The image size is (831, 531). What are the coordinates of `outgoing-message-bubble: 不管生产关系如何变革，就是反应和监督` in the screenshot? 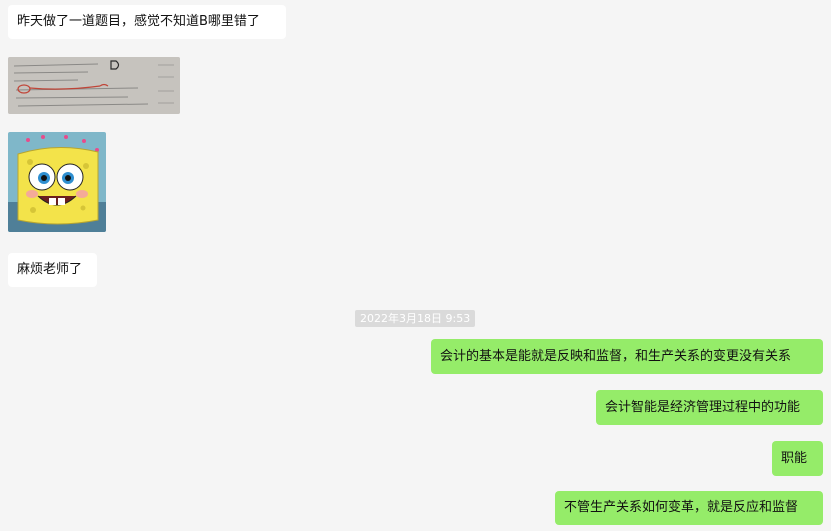 It's located at (689, 508).